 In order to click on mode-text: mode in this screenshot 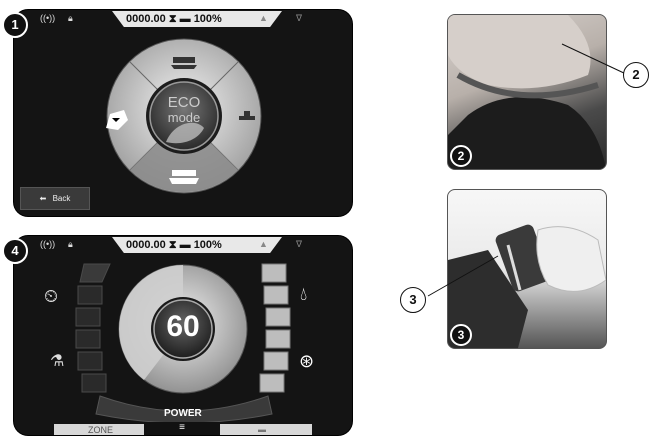, I will do `click(184, 117)`.